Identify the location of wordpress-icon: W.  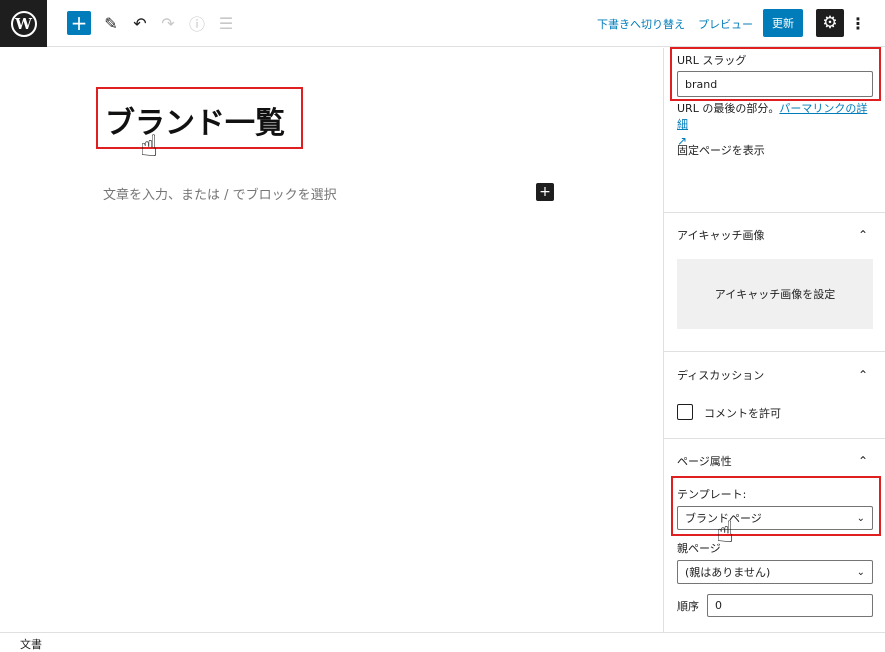
(23, 23).